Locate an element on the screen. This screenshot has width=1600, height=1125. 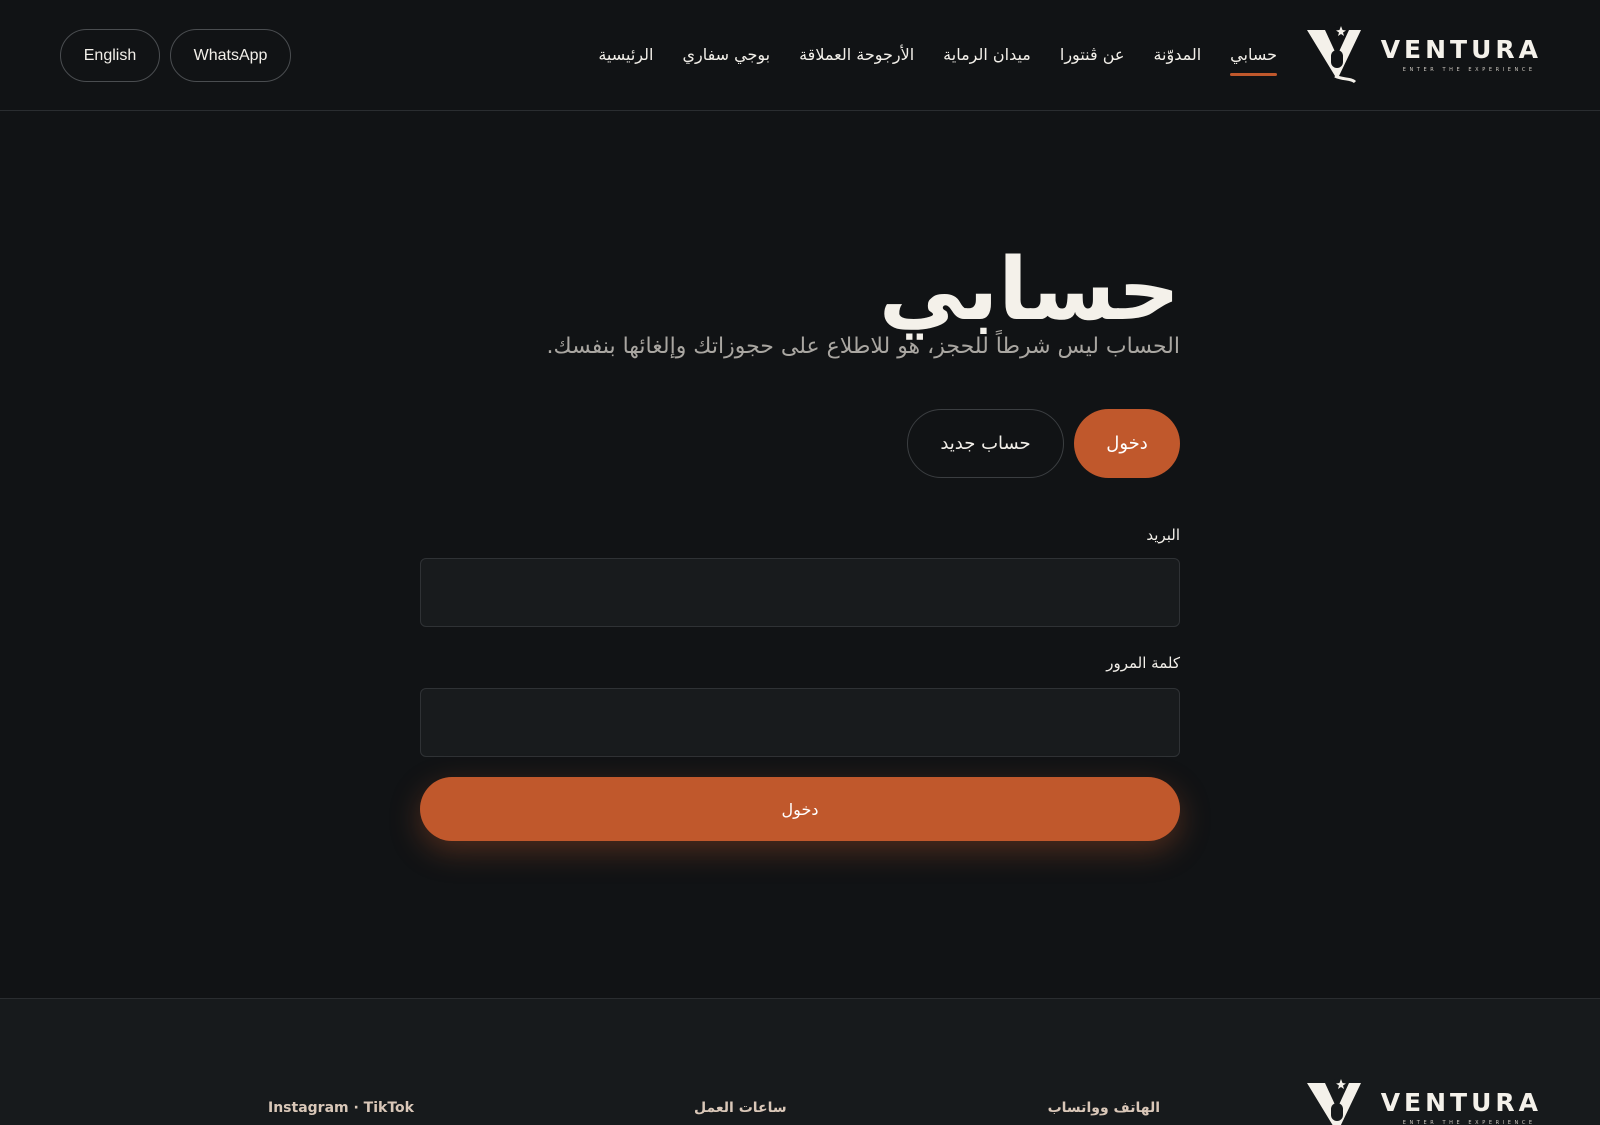
footer-logo: VENTURA ENTER THE EXPERIENCE is located at coordinates (1423, 1102).